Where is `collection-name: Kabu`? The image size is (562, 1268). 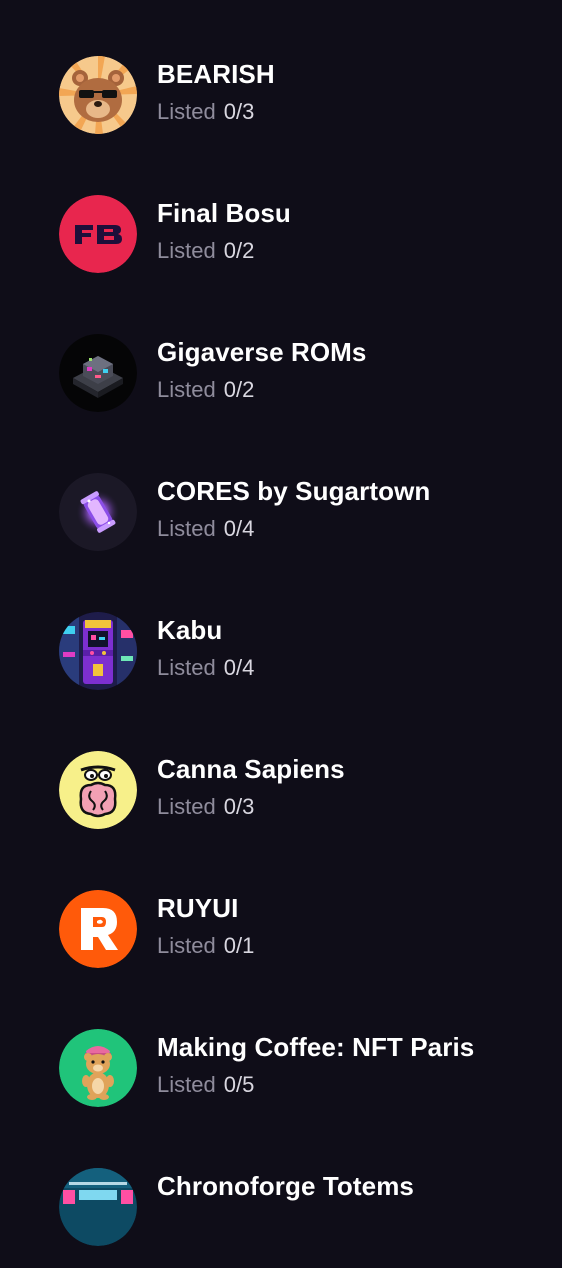
collection-name: Kabu is located at coordinates (190, 630).